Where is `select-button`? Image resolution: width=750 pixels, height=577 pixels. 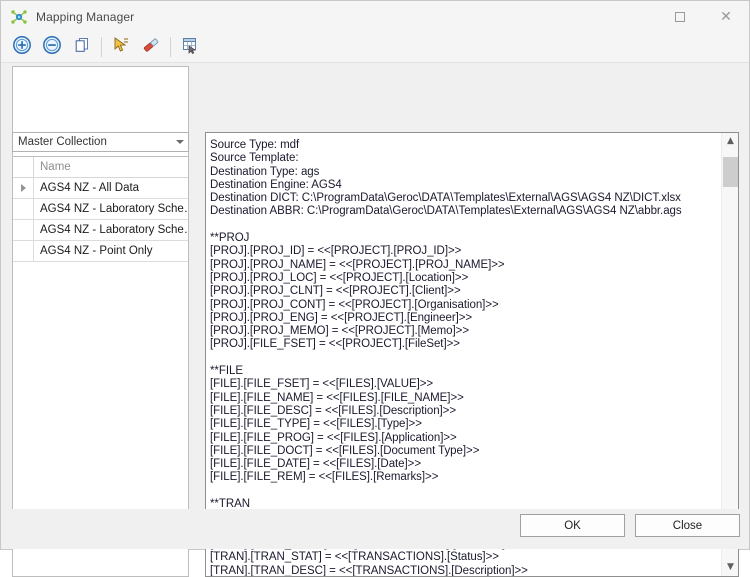
select-button is located at coordinates (121, 47).